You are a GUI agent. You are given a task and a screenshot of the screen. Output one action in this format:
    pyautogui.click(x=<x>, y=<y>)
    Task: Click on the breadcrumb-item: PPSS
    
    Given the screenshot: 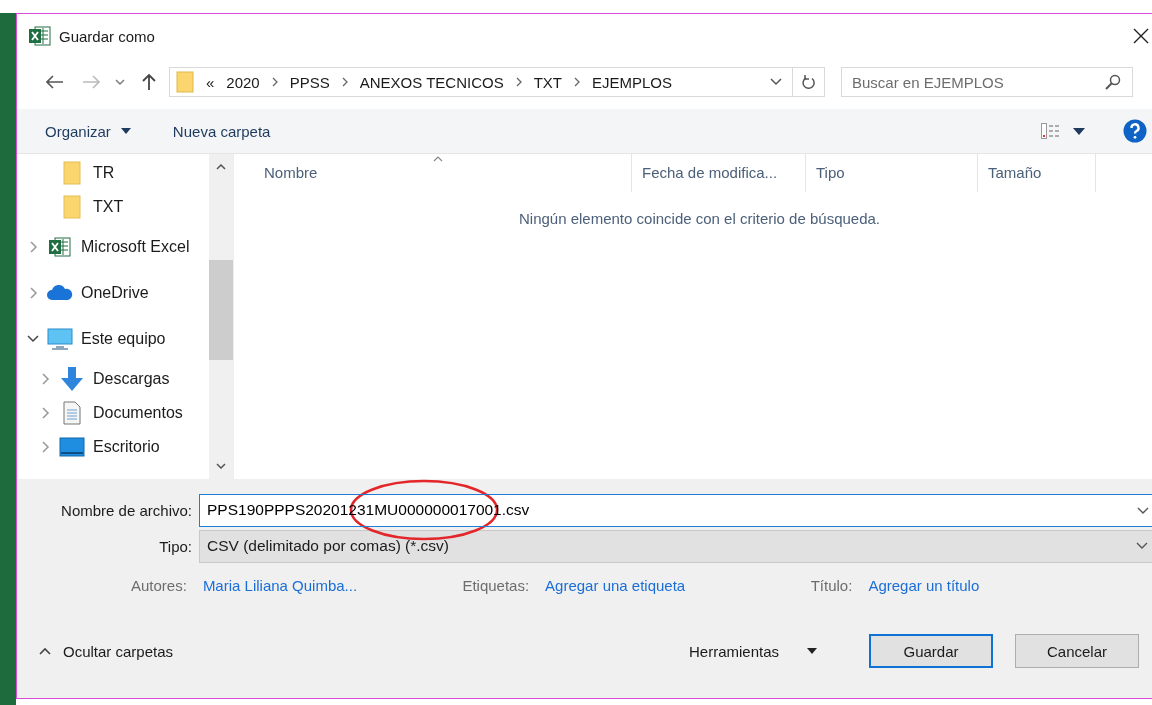 What is the action you would take?
    pyautogui.click(x=309, y=82)
    